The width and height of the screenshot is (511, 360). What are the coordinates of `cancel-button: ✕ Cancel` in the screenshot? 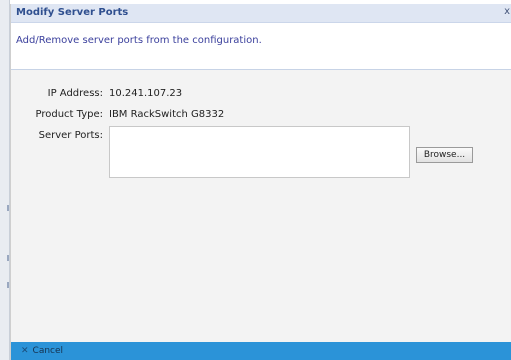 It's located at (42, 351).